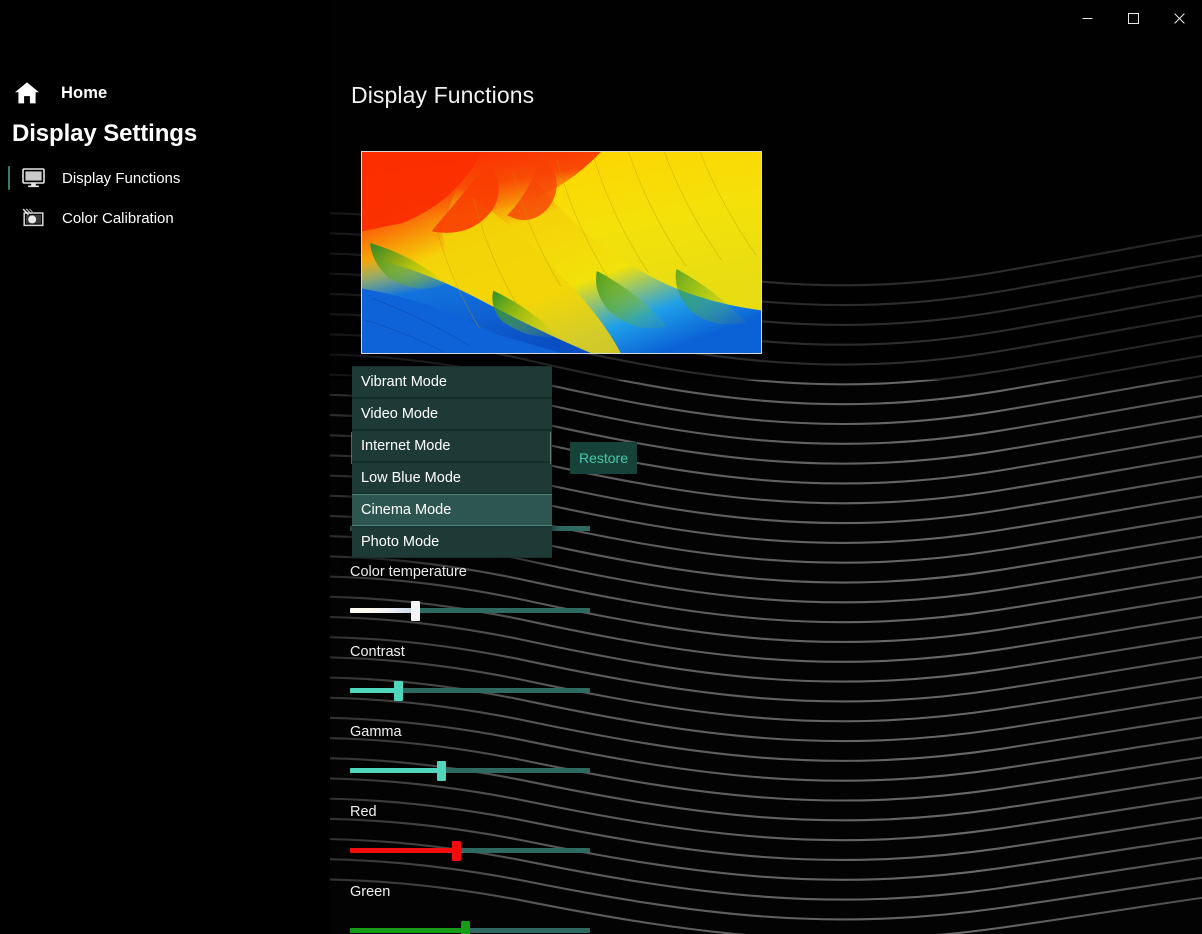  What do you see at coordinates (370, 892) in the screenshot?
I see `slider-label: Green` at bounding box center [370, 892].